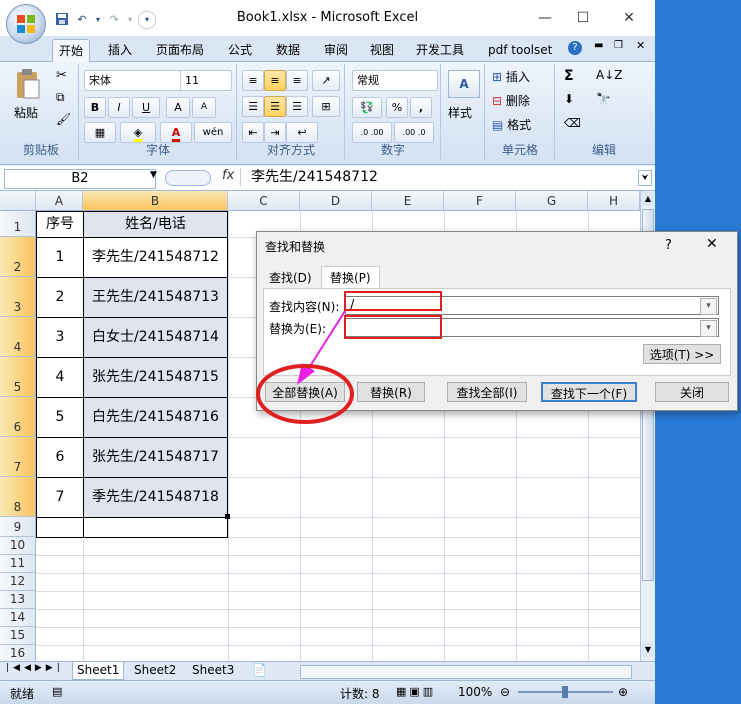  What do you see at coordinates (155, 224) in the screenshot?
I see `cell-B1: 姓名/电话` at bounding box center [155, 224].